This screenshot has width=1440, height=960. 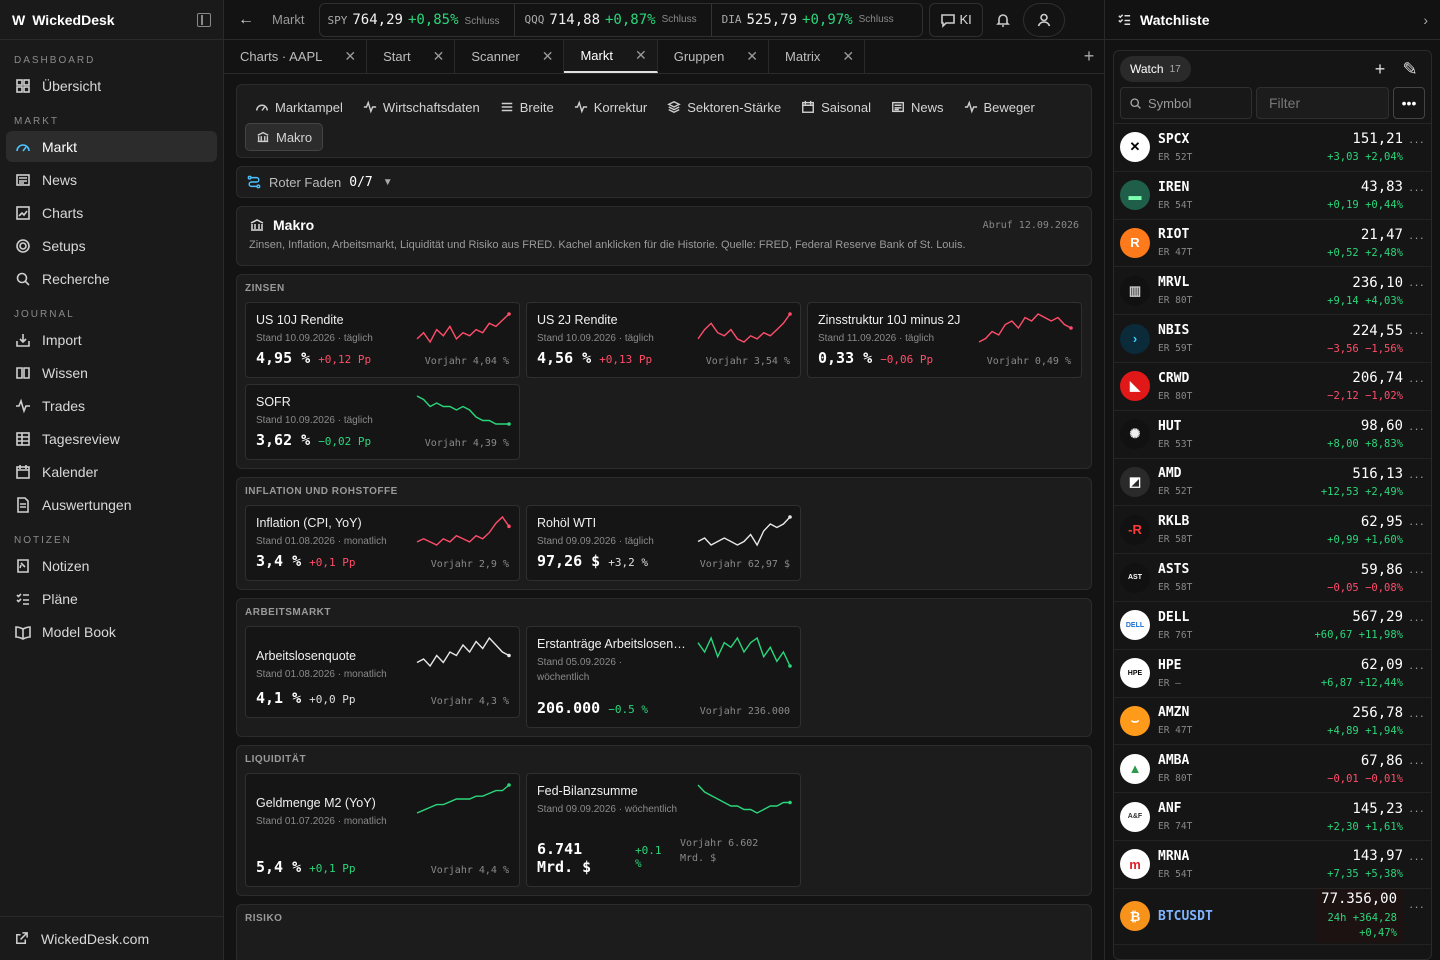 I want to click on subnav-saisonal: Saisonal, so click(x=836, y=107).